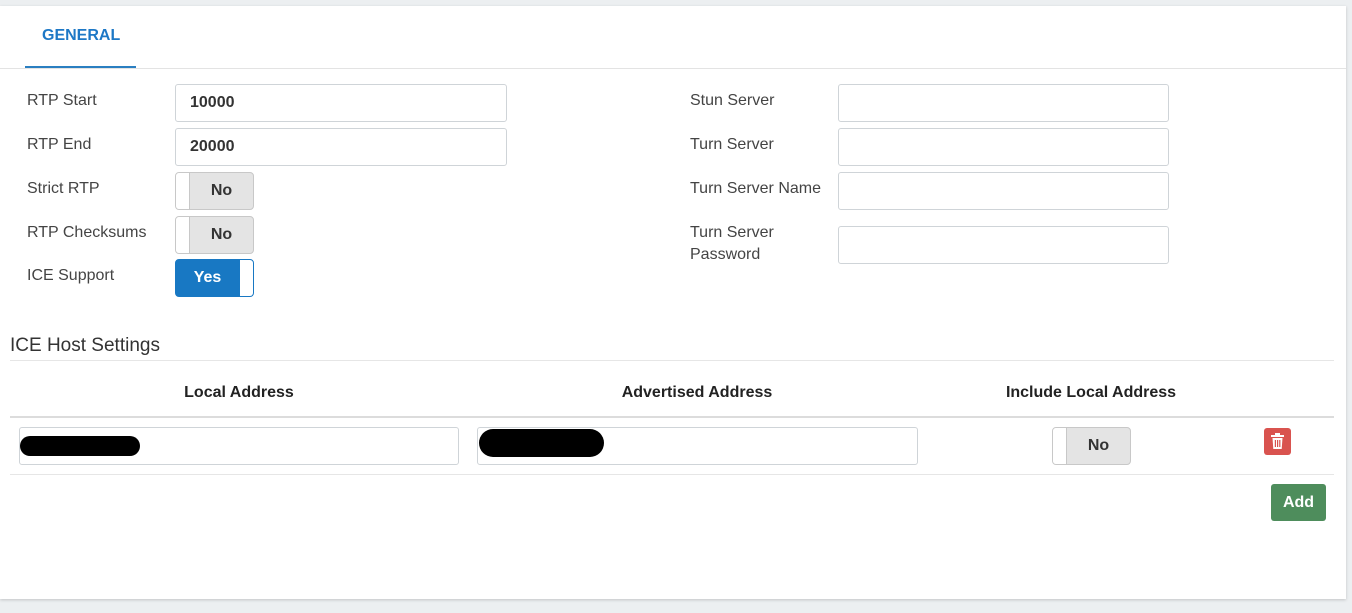 The image size is (1352, 613). Describe the element at coordinates (85, 345) in the screenshot. I see `ice-host-settings-title: ICE Host Settings` at that location.